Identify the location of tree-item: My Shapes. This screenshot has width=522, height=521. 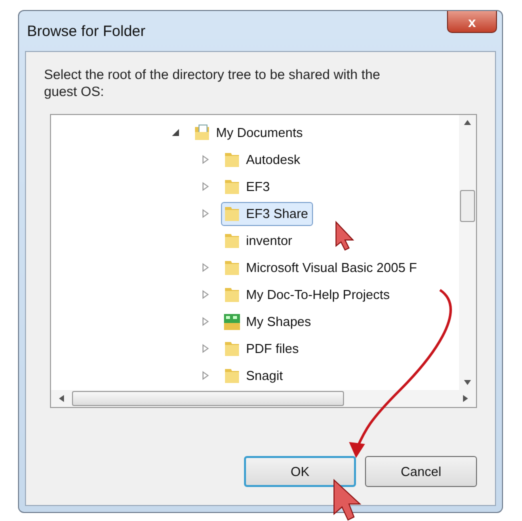
(268, 322).